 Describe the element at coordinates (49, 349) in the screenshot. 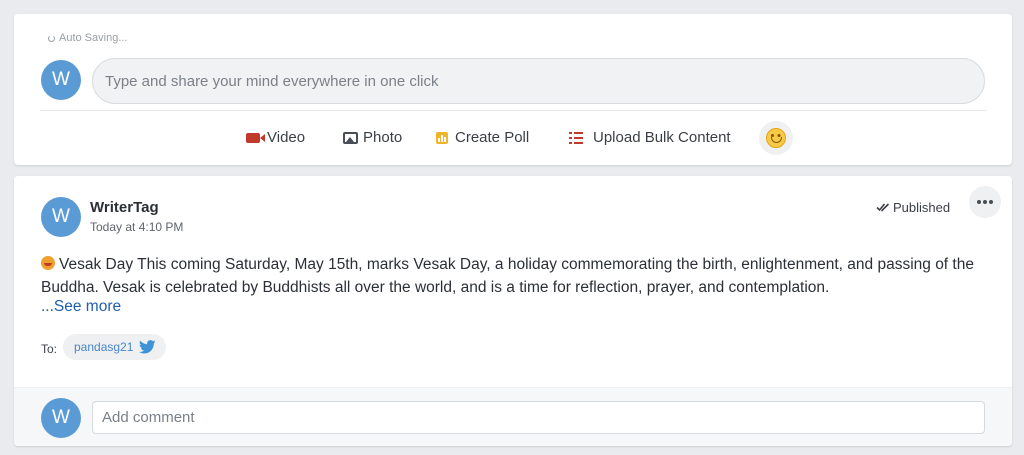

I see `to-label: To:` at that location.